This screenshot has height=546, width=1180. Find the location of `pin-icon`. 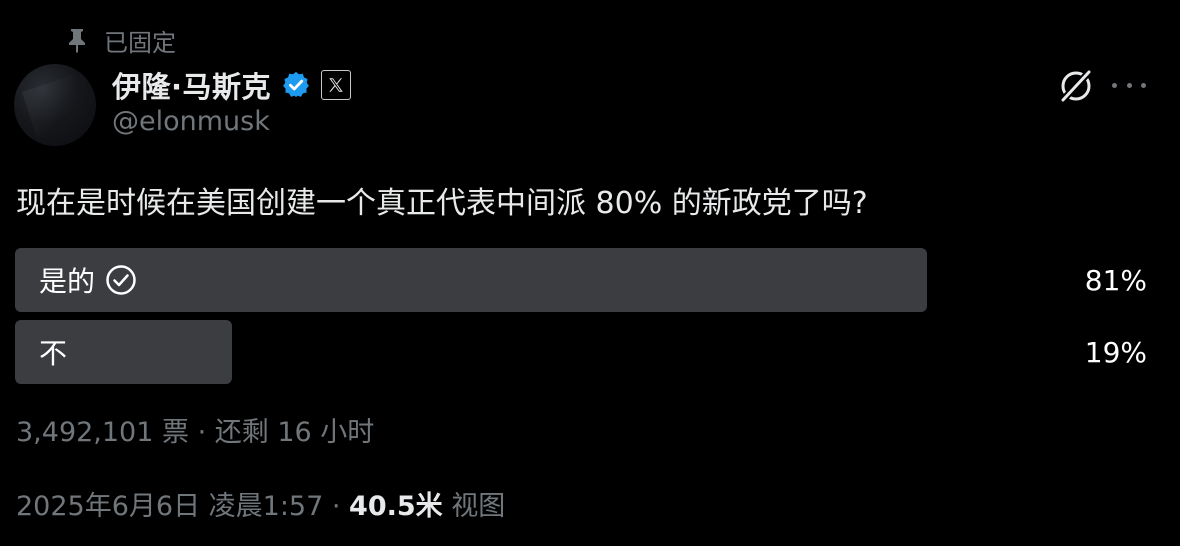

pin-icon is located at coordinates (77, 40).